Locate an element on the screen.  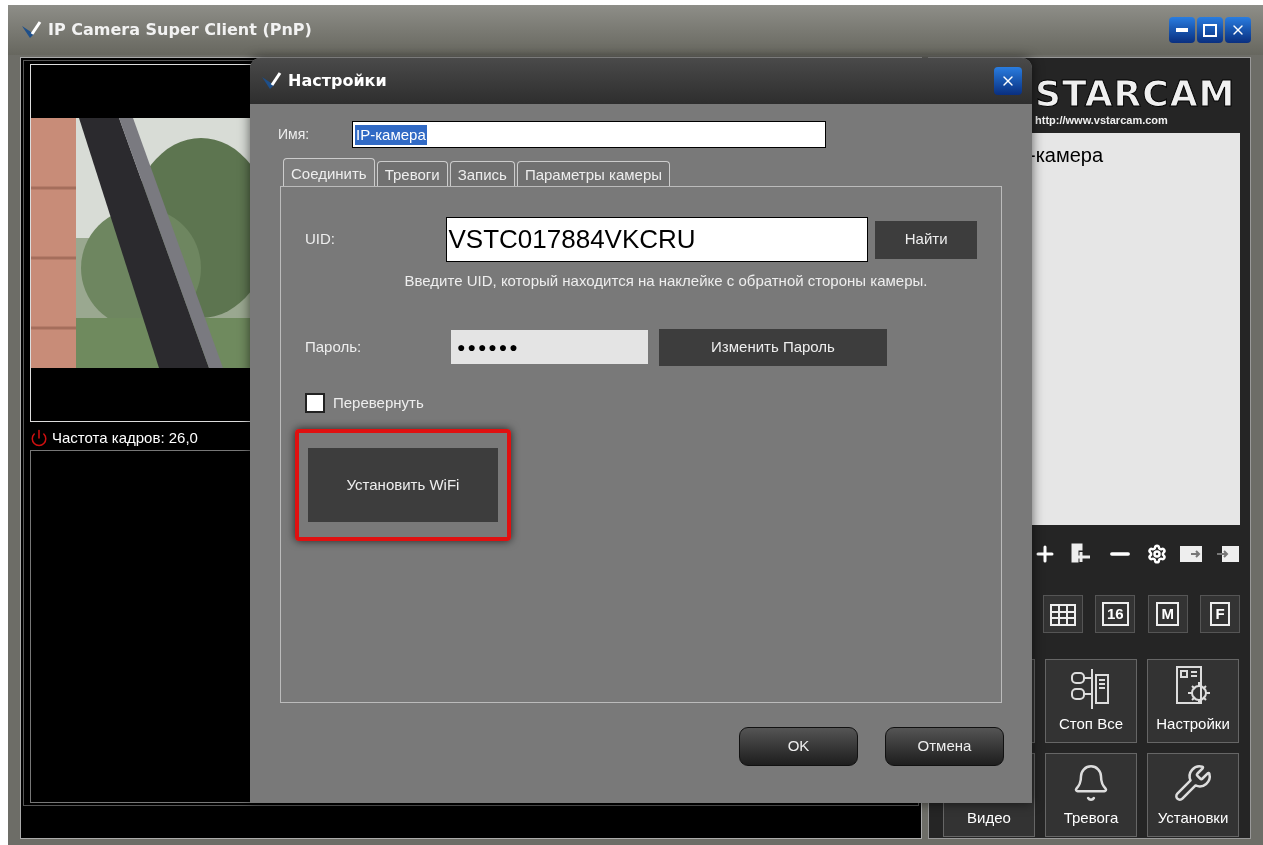
action-button: Установки is located at coordinates (1193, 794).